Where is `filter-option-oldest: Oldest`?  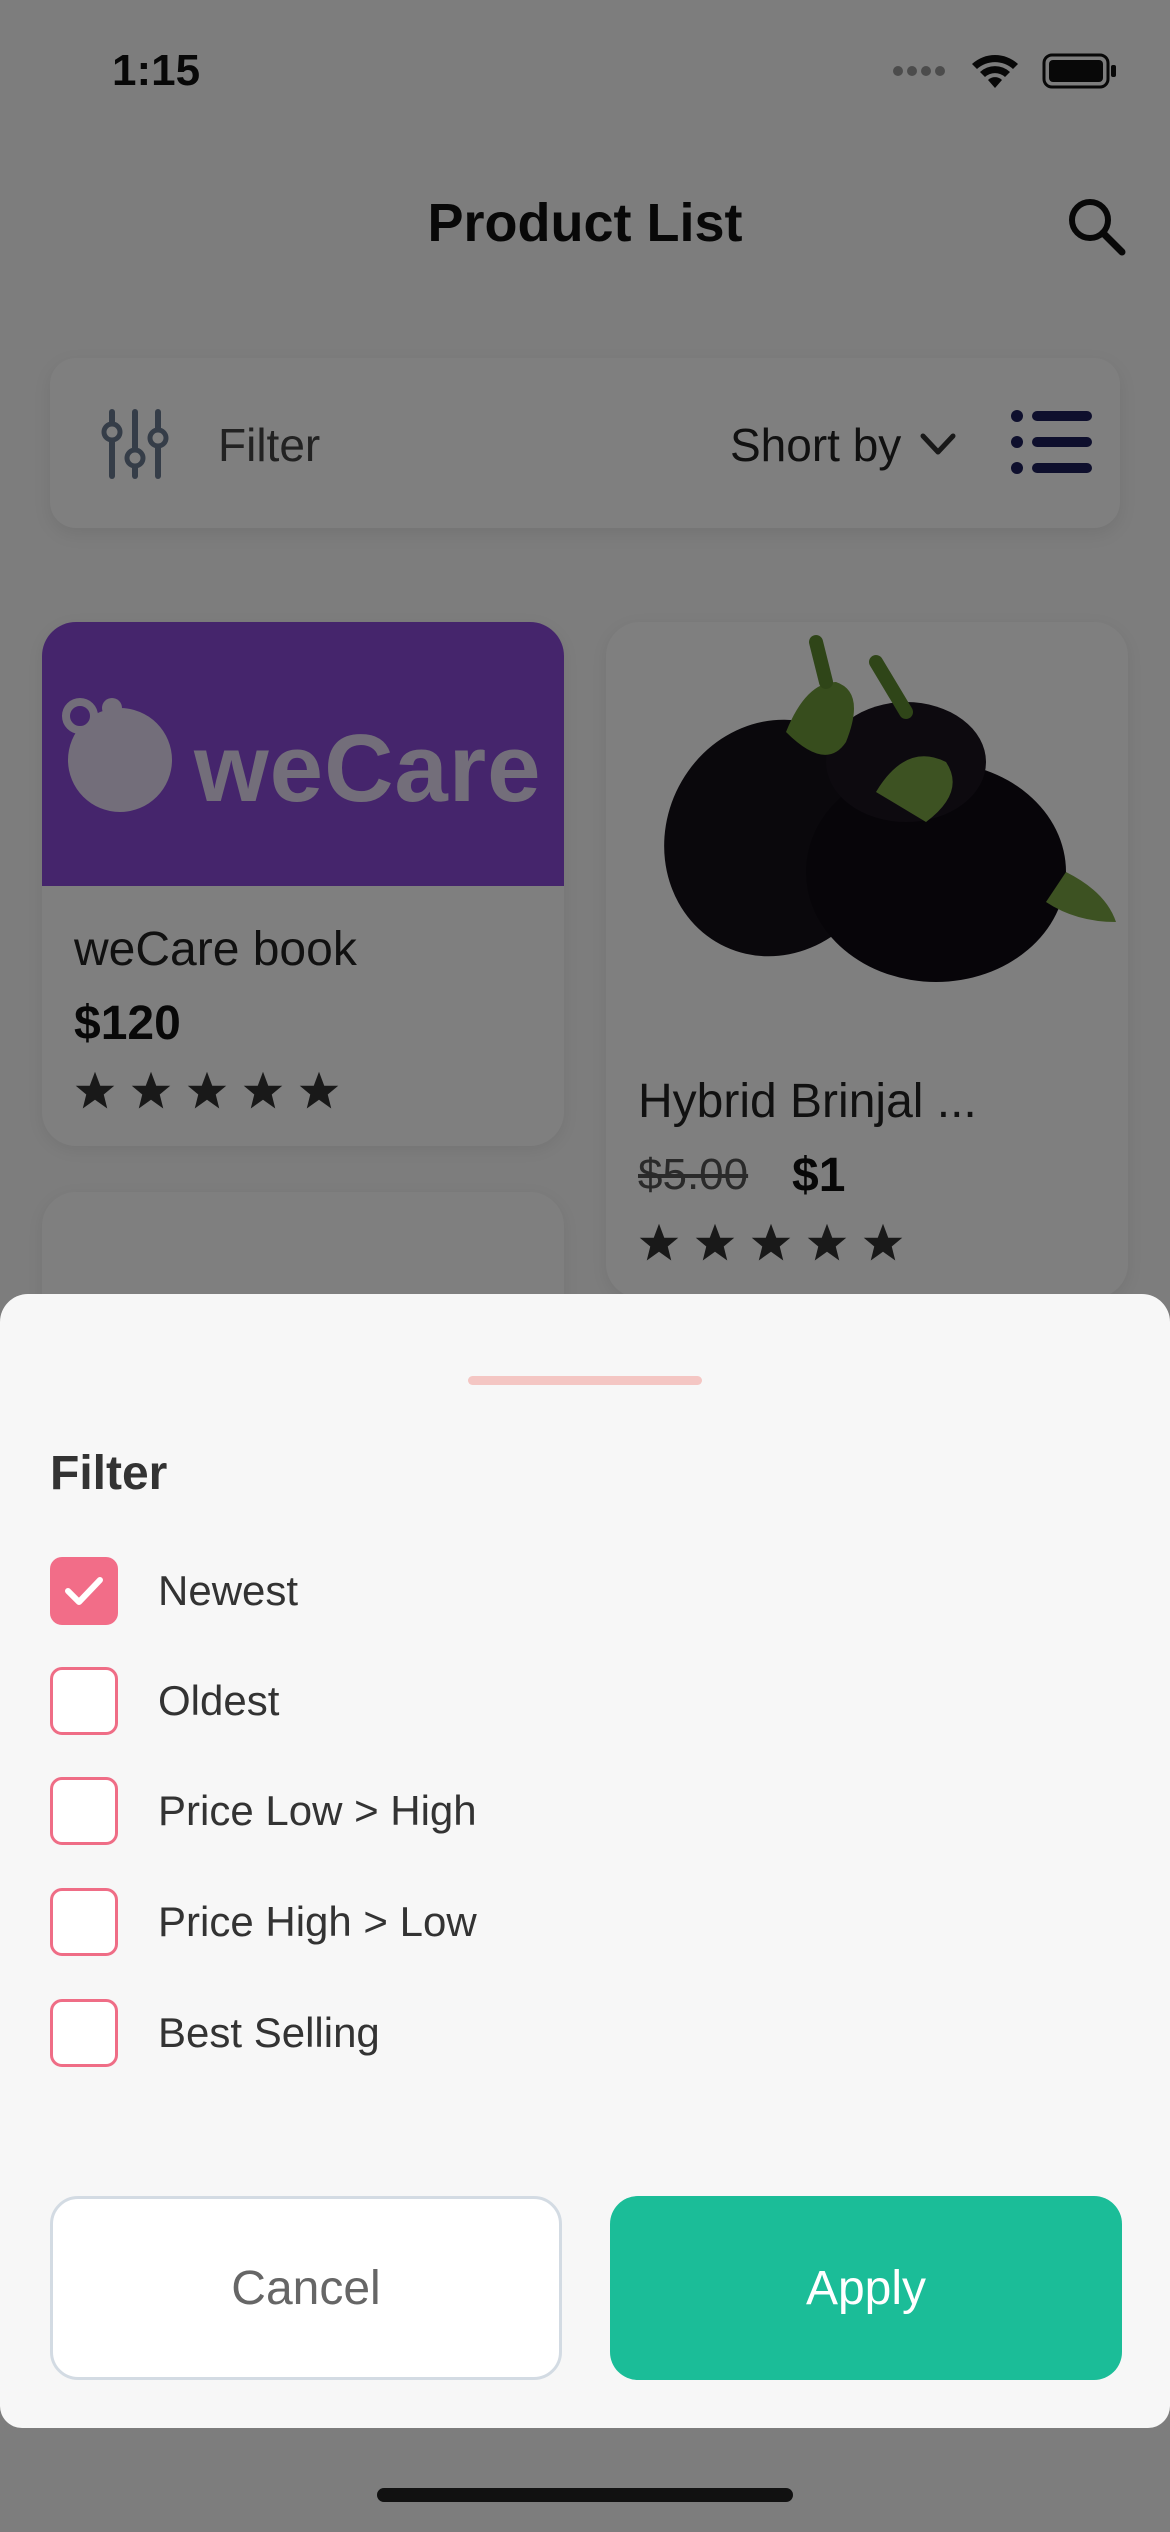
filter-option-oldest: Oldest is located at coordinates (164, 1701).